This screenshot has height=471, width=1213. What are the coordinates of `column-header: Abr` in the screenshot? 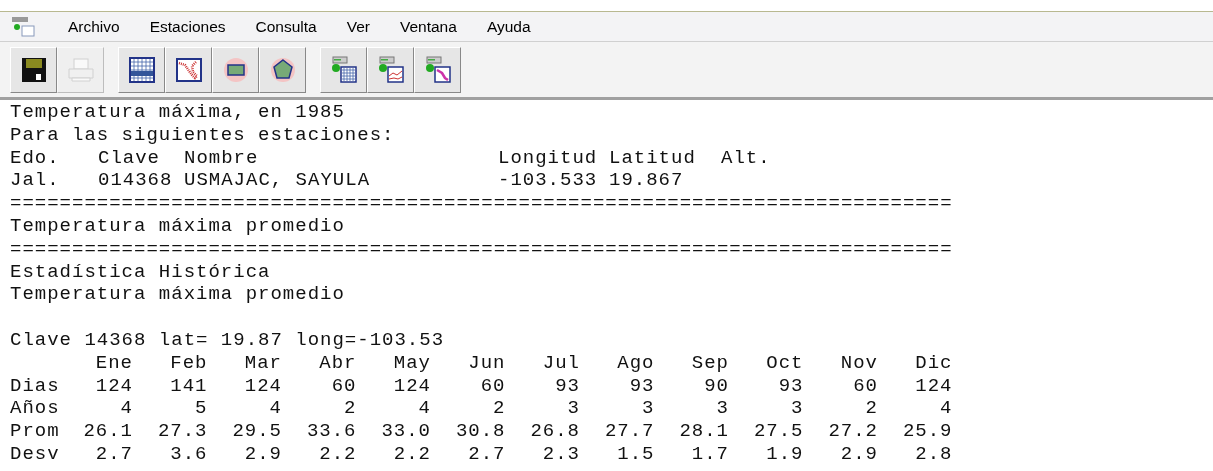 It's located at (337, 363).